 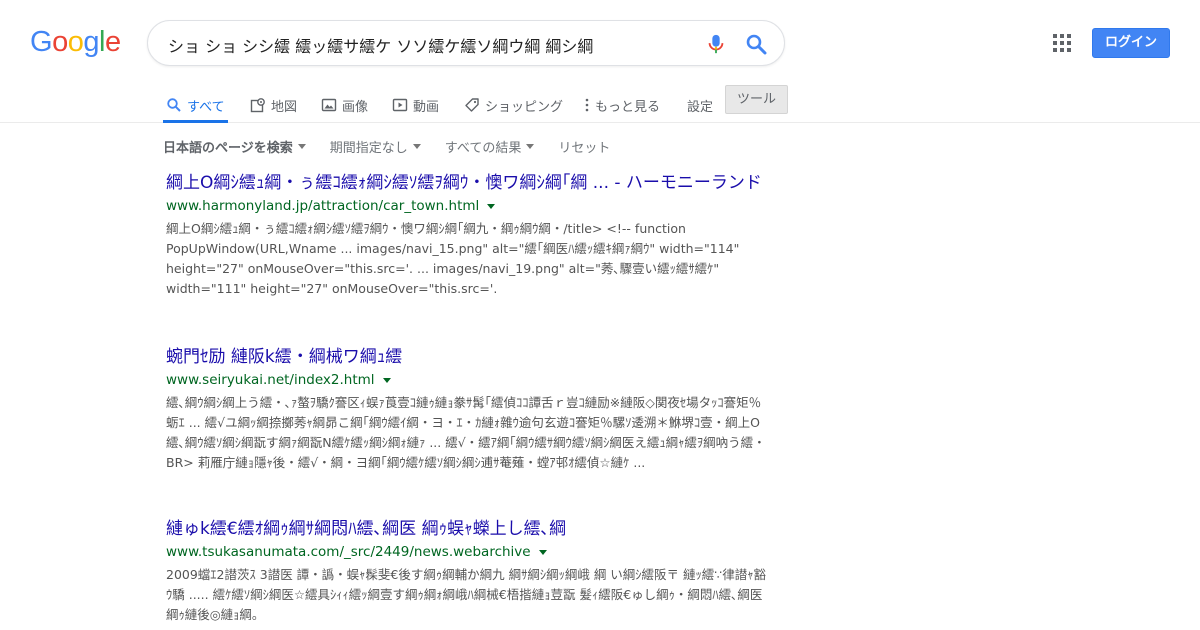 What do you see at coordinates (112, 42) in the screenshot?
I see `logo-letter-e: e` at bounding box center [112, 42].